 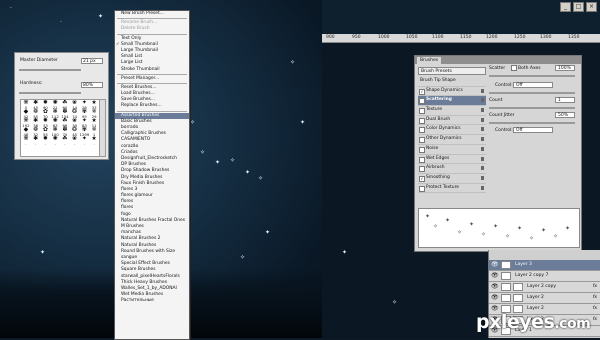 I want to click on ruler-label: 1350, so click(x=574, y=37).